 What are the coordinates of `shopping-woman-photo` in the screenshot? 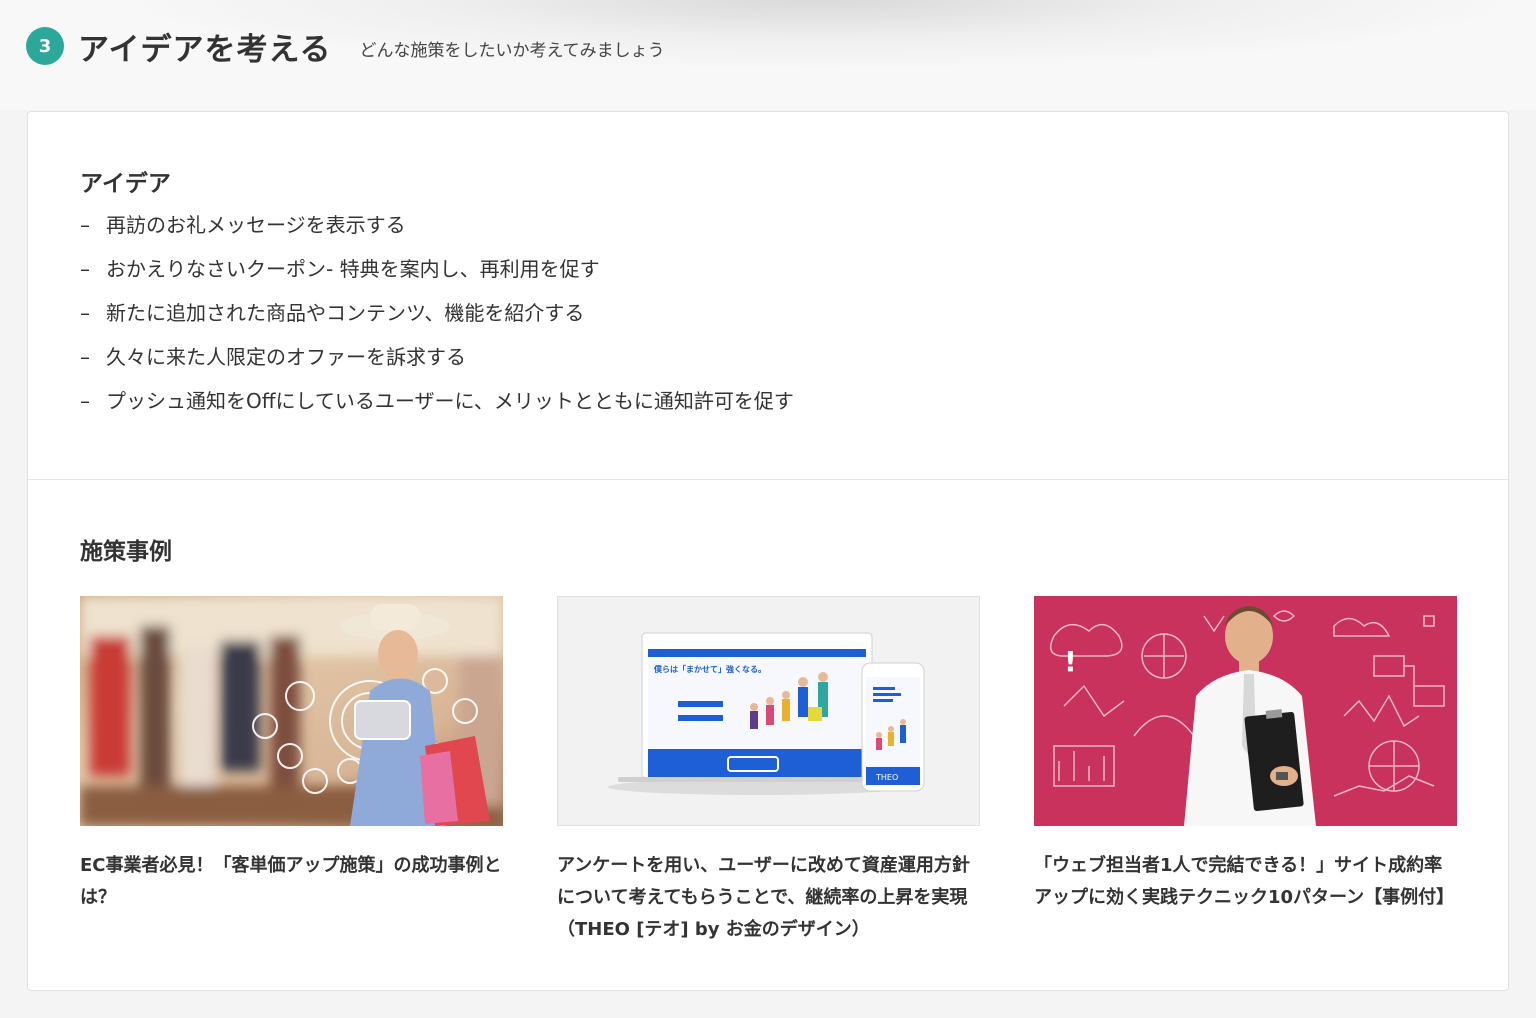 It's located at (291, 711).